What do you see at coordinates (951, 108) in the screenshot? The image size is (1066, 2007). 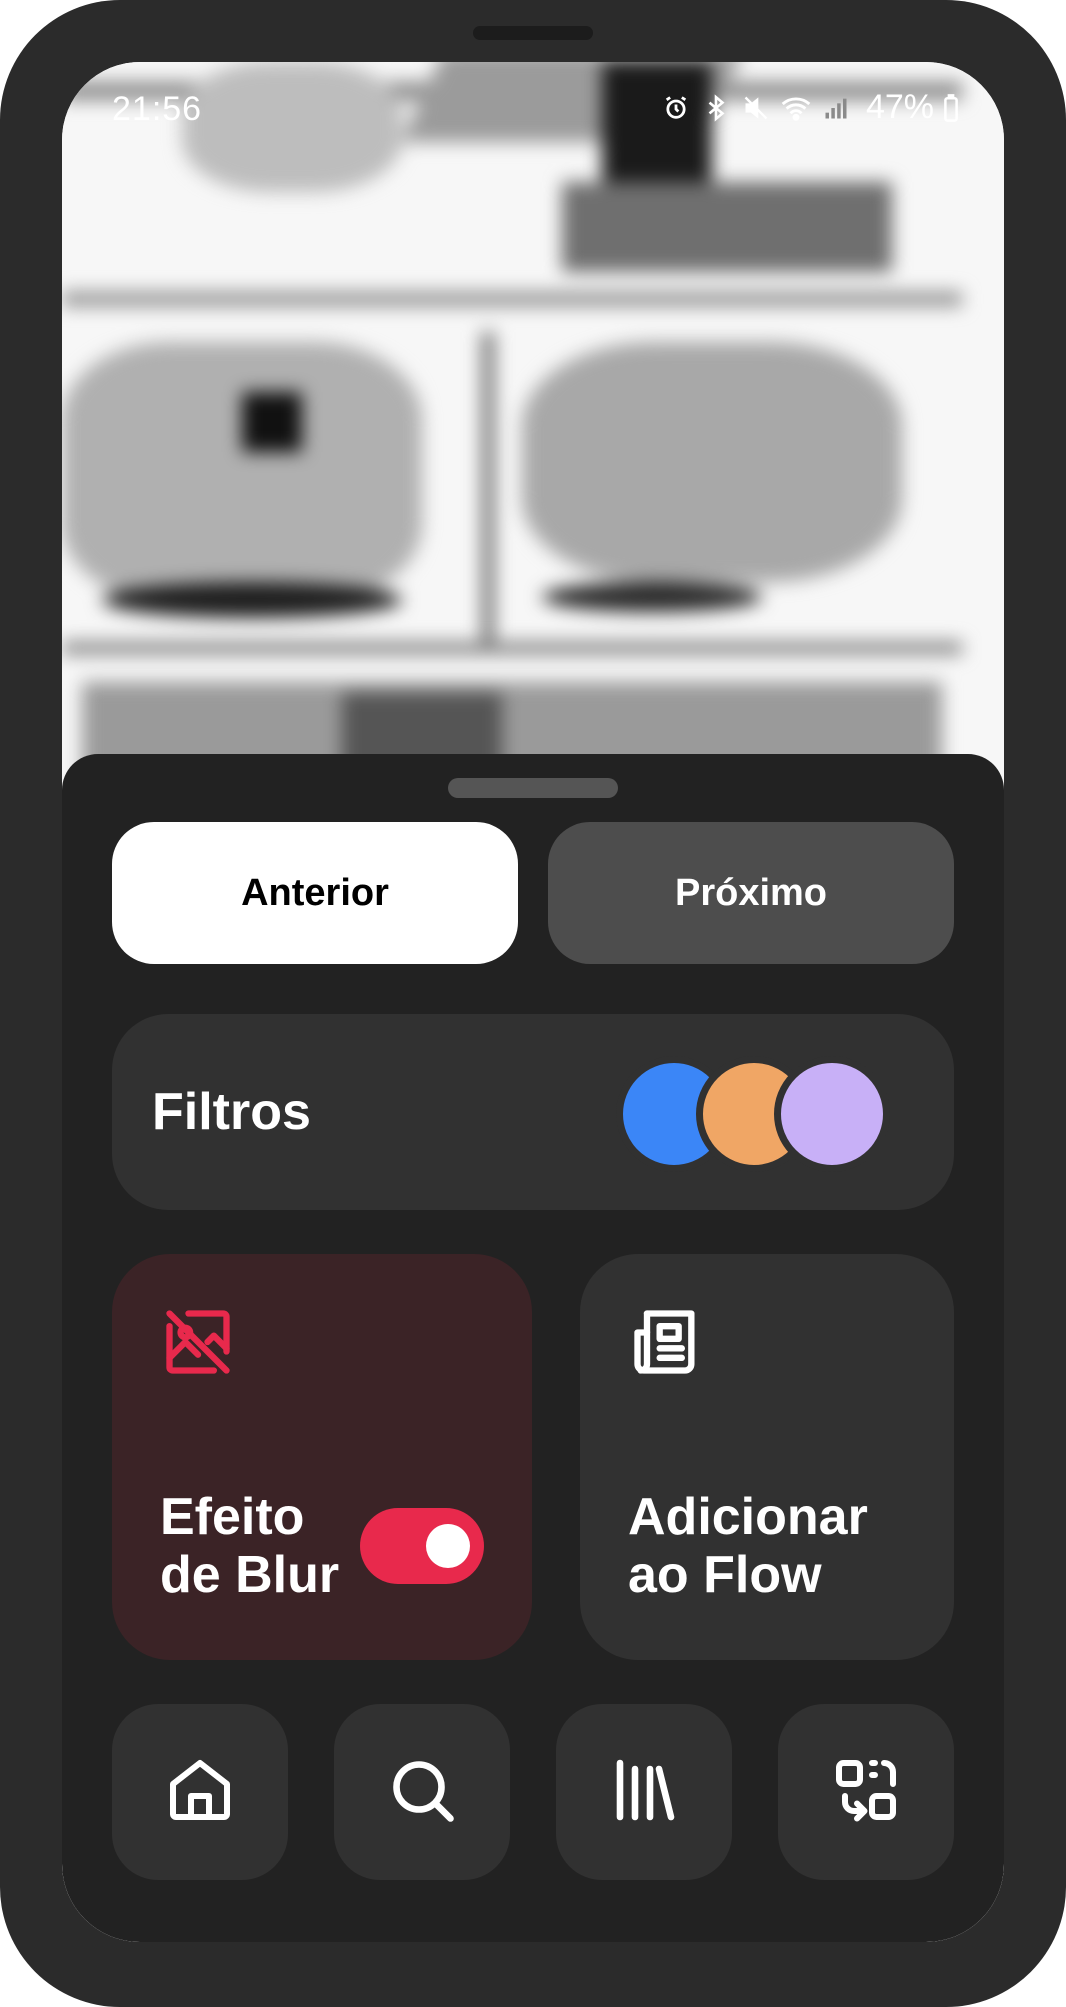 I see `battery-icon` at bounding box center [951, 108].